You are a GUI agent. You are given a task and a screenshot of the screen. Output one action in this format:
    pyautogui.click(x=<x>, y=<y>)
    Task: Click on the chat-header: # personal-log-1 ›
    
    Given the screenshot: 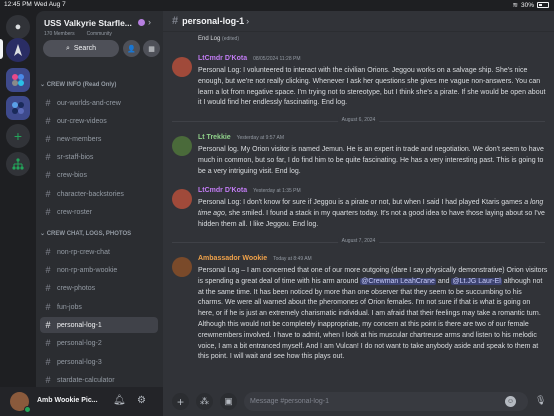 What is the action you would take?
    pyautogui.click(x=358, y=21)
    